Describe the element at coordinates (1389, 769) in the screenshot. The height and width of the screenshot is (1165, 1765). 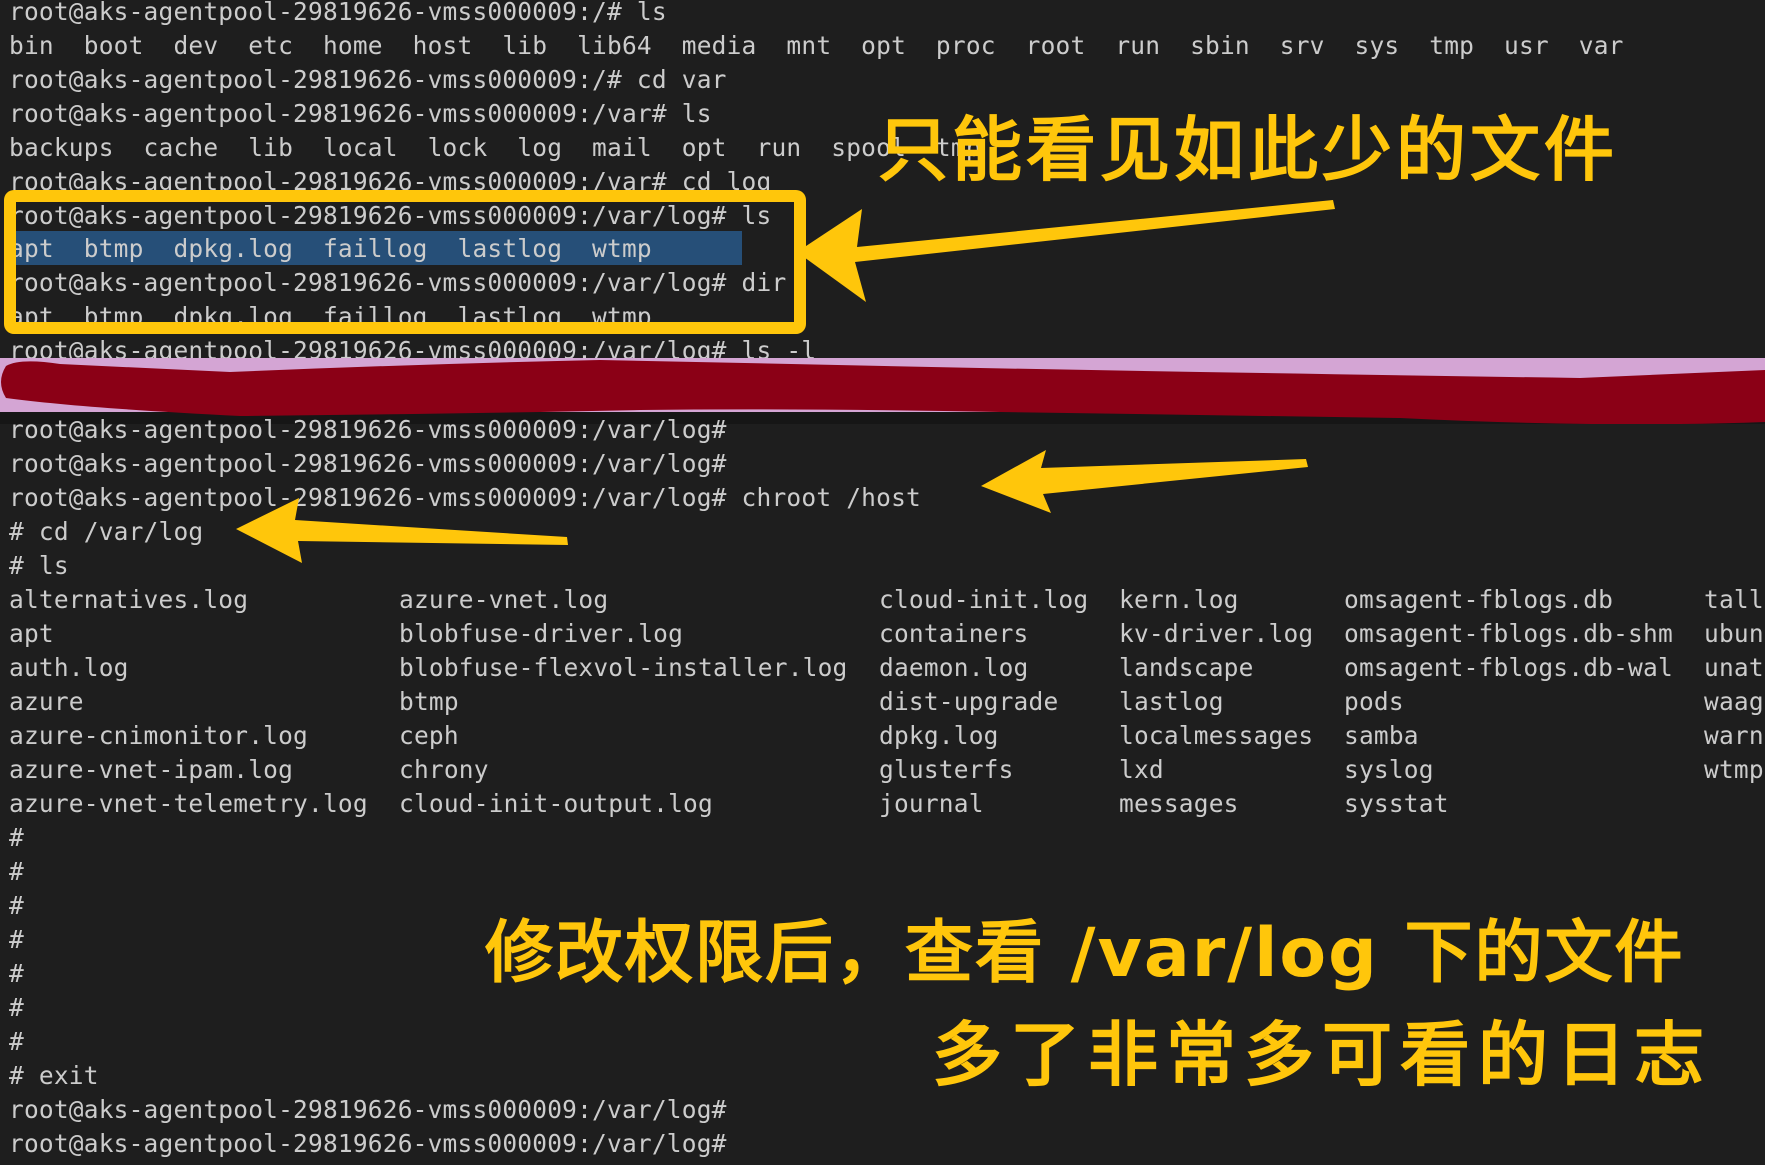
I see `listing-entry: syslog` at that location.